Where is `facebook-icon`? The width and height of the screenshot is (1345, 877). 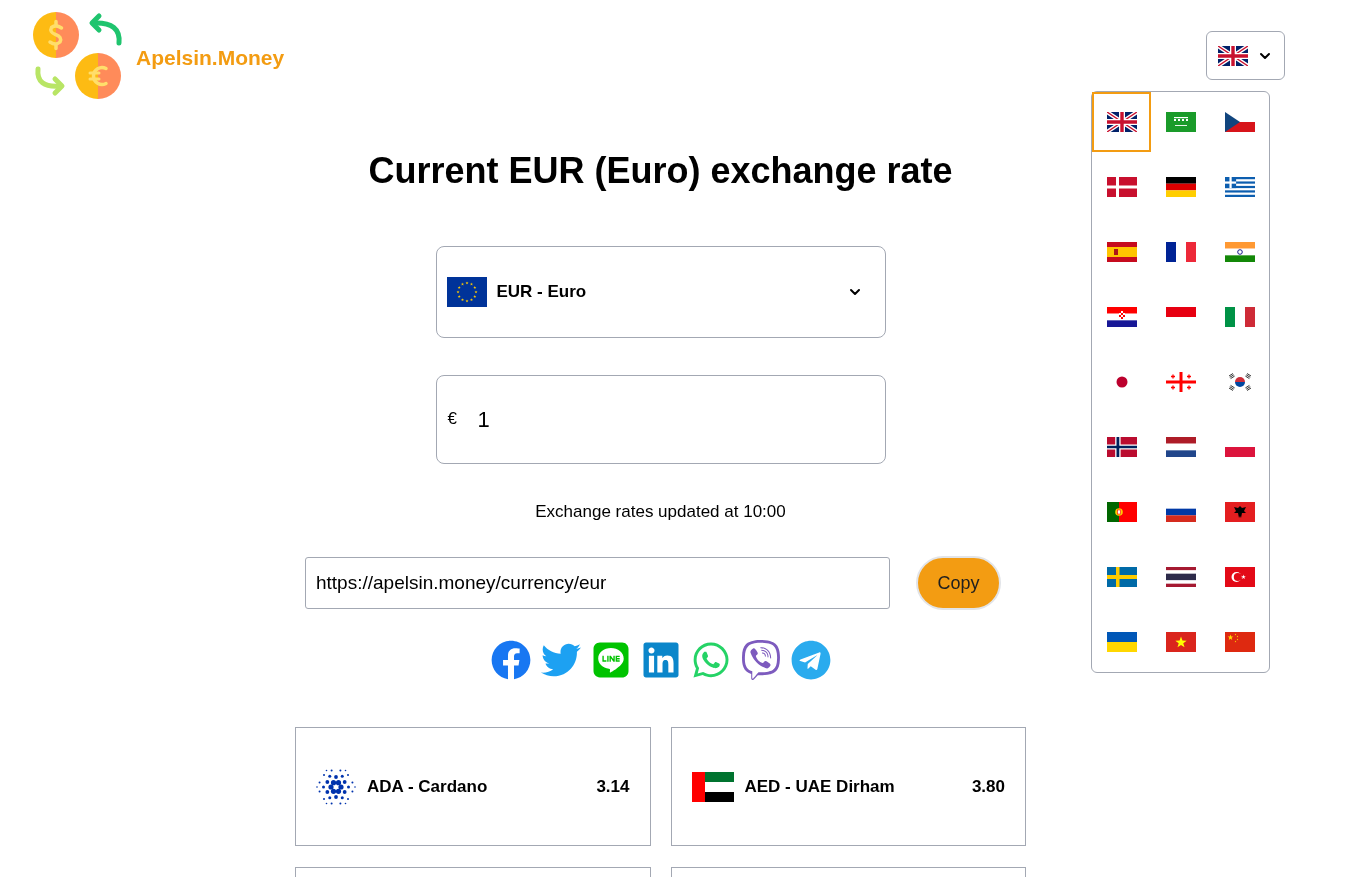
facebook-icon is located at coordinates (510, 660).